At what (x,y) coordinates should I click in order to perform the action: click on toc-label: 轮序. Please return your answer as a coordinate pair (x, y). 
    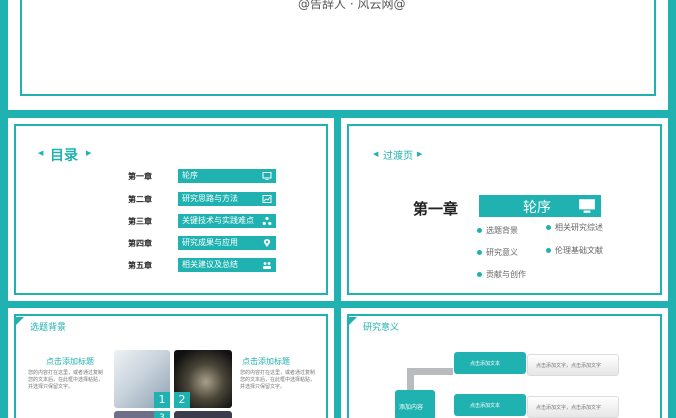
    Looking at the image, I should click on (227, 176).